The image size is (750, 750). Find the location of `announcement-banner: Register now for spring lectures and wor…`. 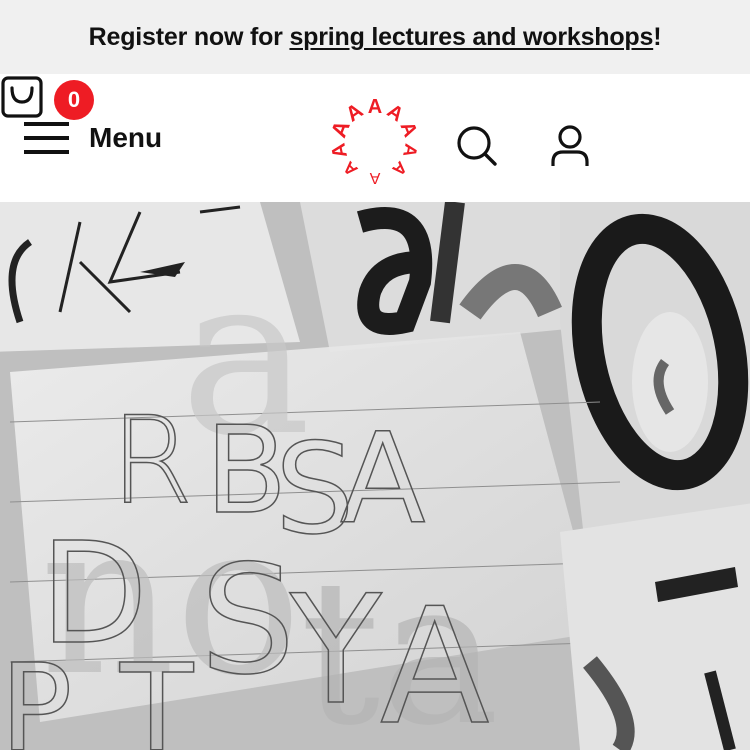

announcement-banner: Register now for spring lectures and wor… is located at coordinates (375, 37).